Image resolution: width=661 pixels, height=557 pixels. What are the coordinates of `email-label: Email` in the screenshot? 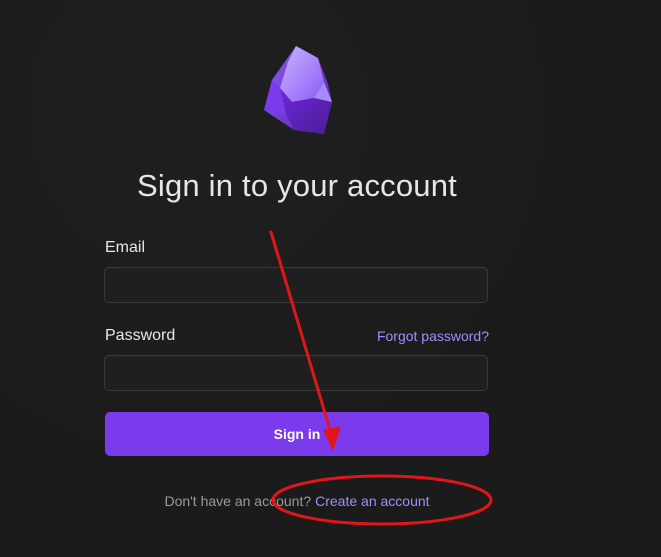 It's located at (125, 247).